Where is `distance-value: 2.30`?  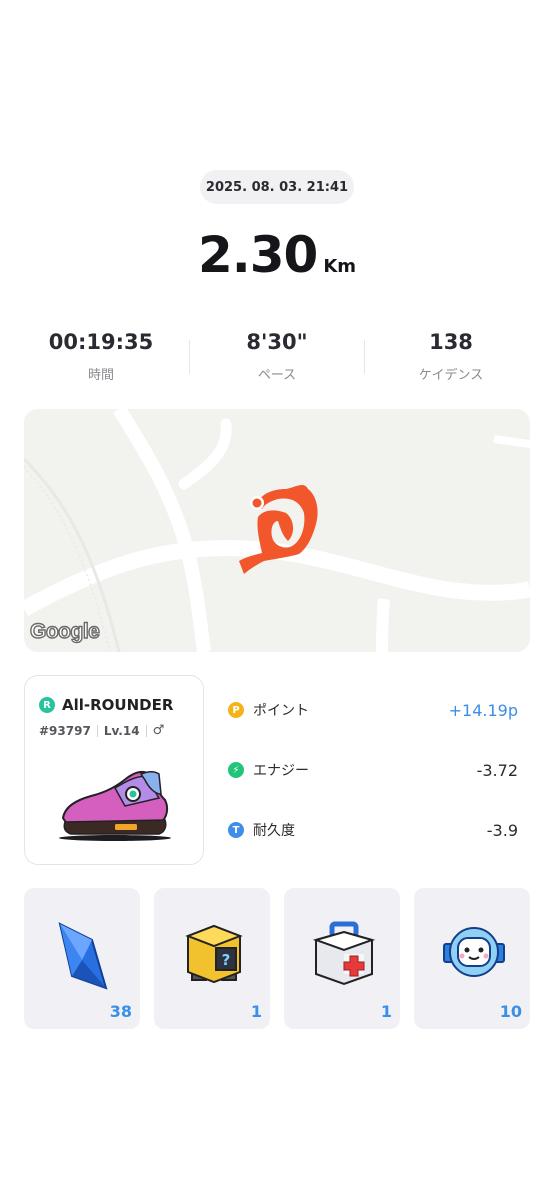 distance-value: 2.30 is located at coordinates (257, 255).